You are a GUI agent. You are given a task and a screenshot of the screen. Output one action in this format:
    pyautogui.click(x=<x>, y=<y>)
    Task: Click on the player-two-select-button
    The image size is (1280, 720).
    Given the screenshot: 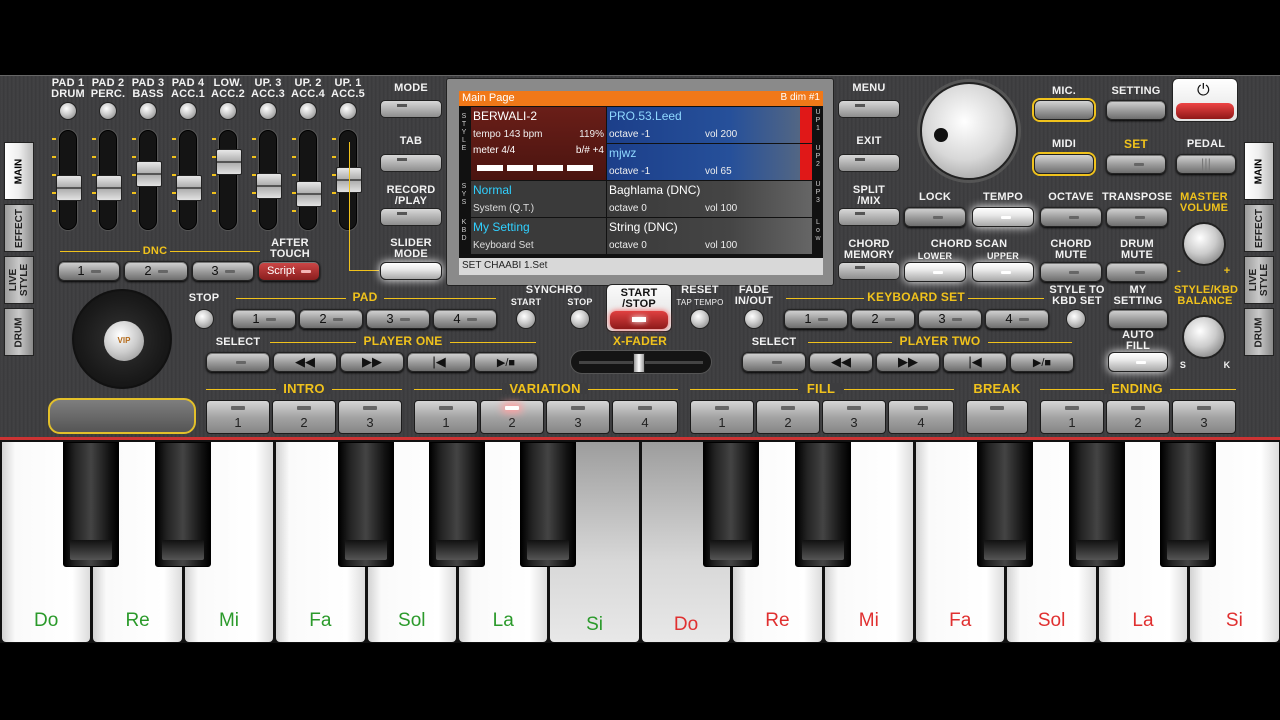 What is the action you would take?
    pyautogui.click(x=774, y=362)
    